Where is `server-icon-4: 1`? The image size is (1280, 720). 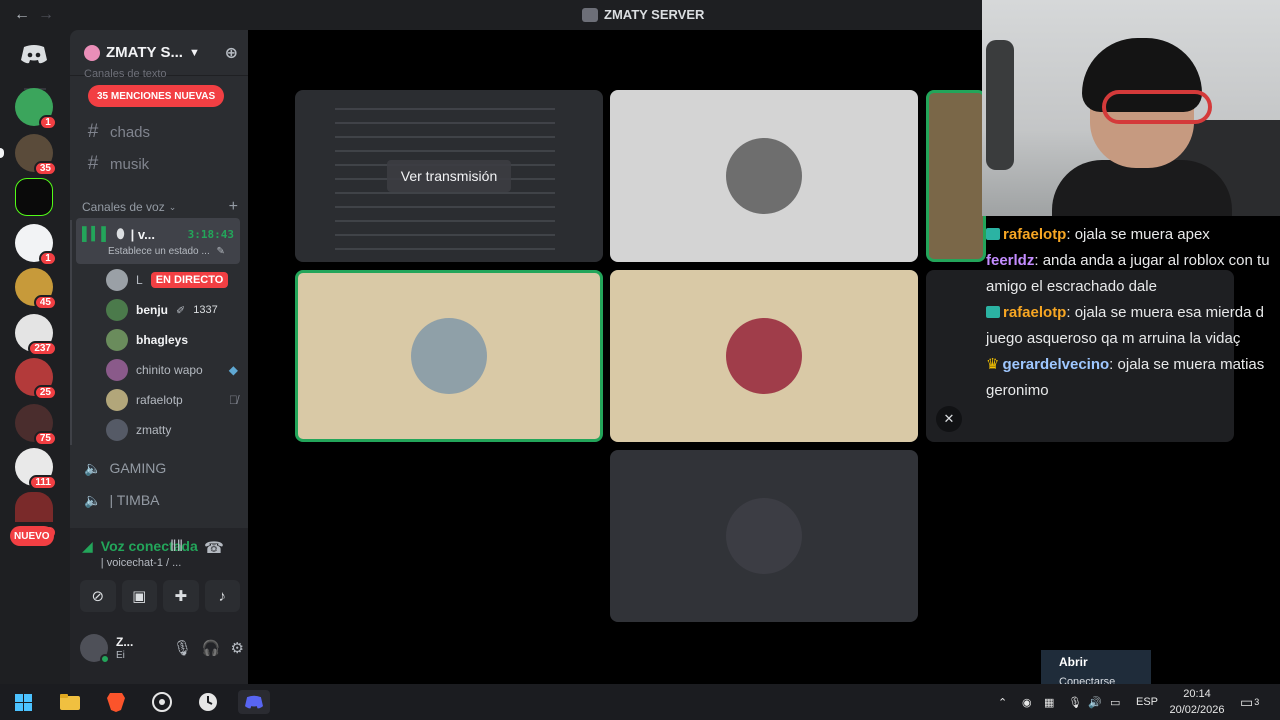 server-icon-4: 1 is located at coordinates (36, 245).